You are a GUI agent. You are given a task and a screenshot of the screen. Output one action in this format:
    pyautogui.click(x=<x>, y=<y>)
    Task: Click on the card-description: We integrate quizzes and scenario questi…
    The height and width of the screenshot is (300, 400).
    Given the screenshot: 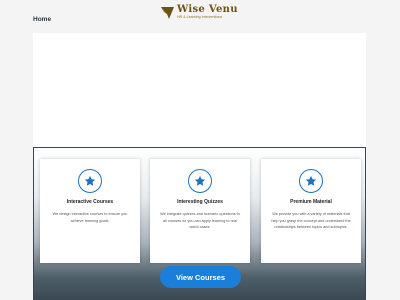 What is the action you would take?
    pyautogui.click(x=200, y=221)
    